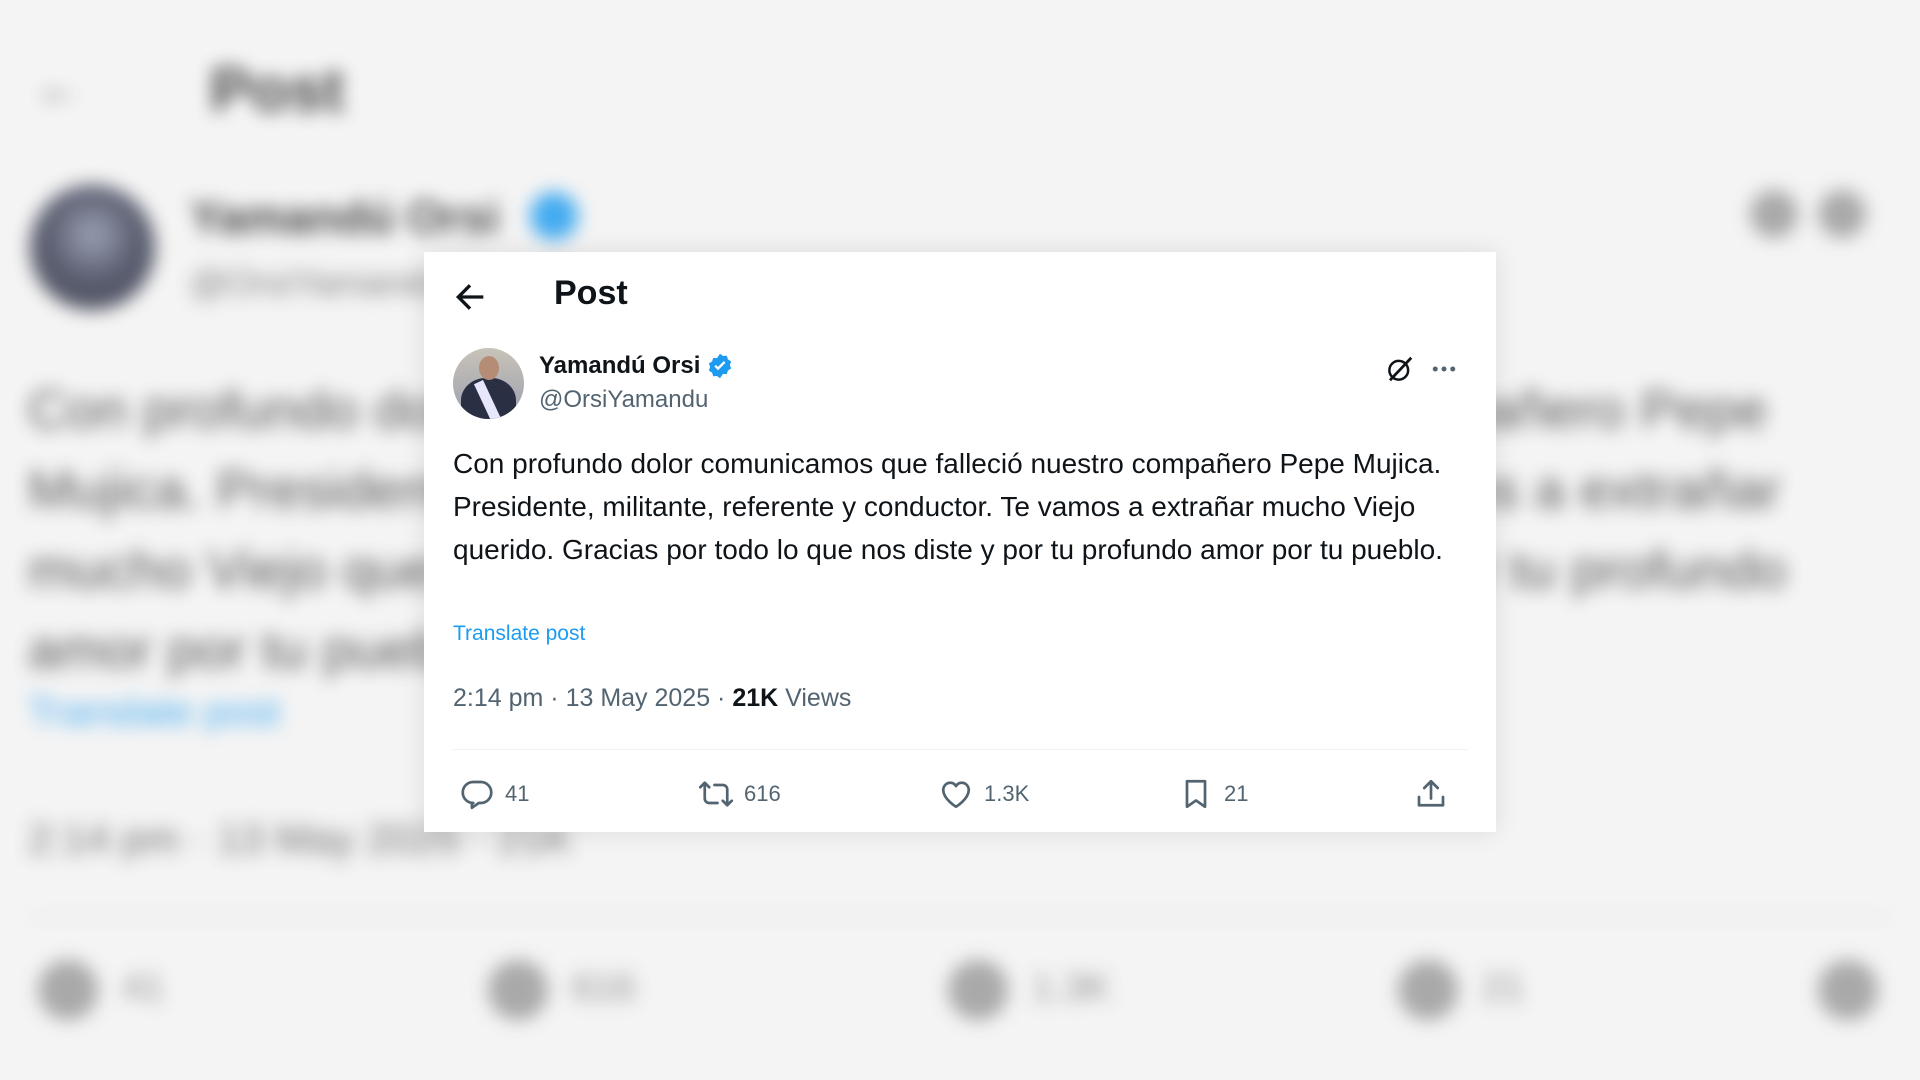 This screenshot has height=1080, width=1920. What do you see at coordinates (591, 293) in the screenshot?
I see `page-title: Post` at bounding box center [591, 293].